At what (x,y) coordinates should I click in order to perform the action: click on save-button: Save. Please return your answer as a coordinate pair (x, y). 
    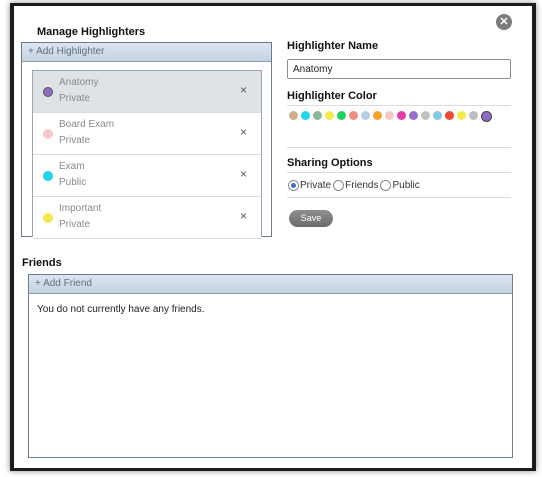
    Looking at the image, I should click on (311, 218).